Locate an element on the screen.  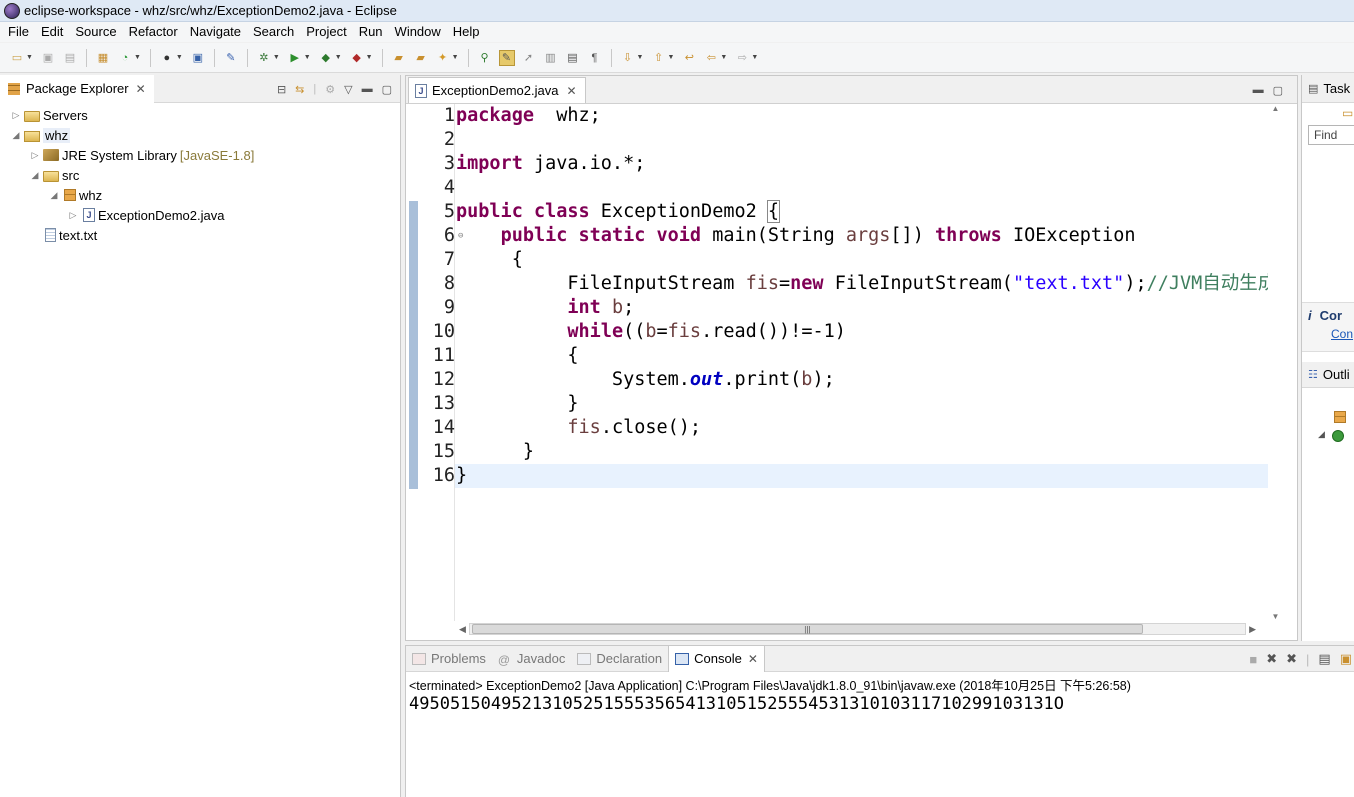
tab-console: Console ✕ is located at coordinates (716, 658).